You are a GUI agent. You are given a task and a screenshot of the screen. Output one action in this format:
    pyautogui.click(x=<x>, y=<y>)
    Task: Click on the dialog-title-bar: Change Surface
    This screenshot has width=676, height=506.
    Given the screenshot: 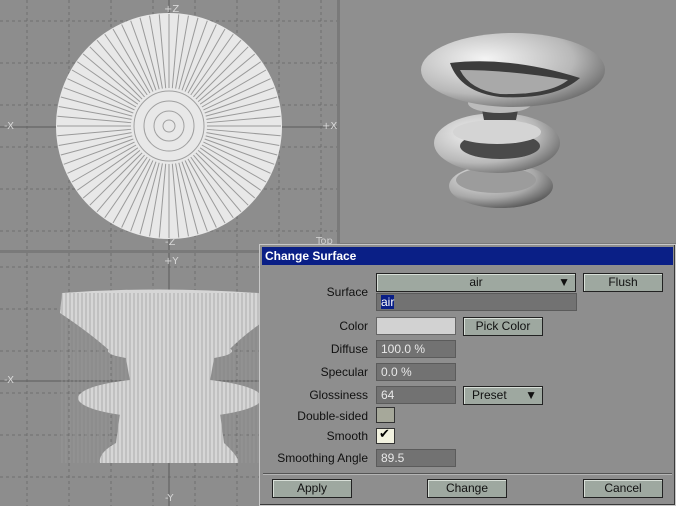 What is the action you would take?
    pyautogui.click(x=467, y=256)
    